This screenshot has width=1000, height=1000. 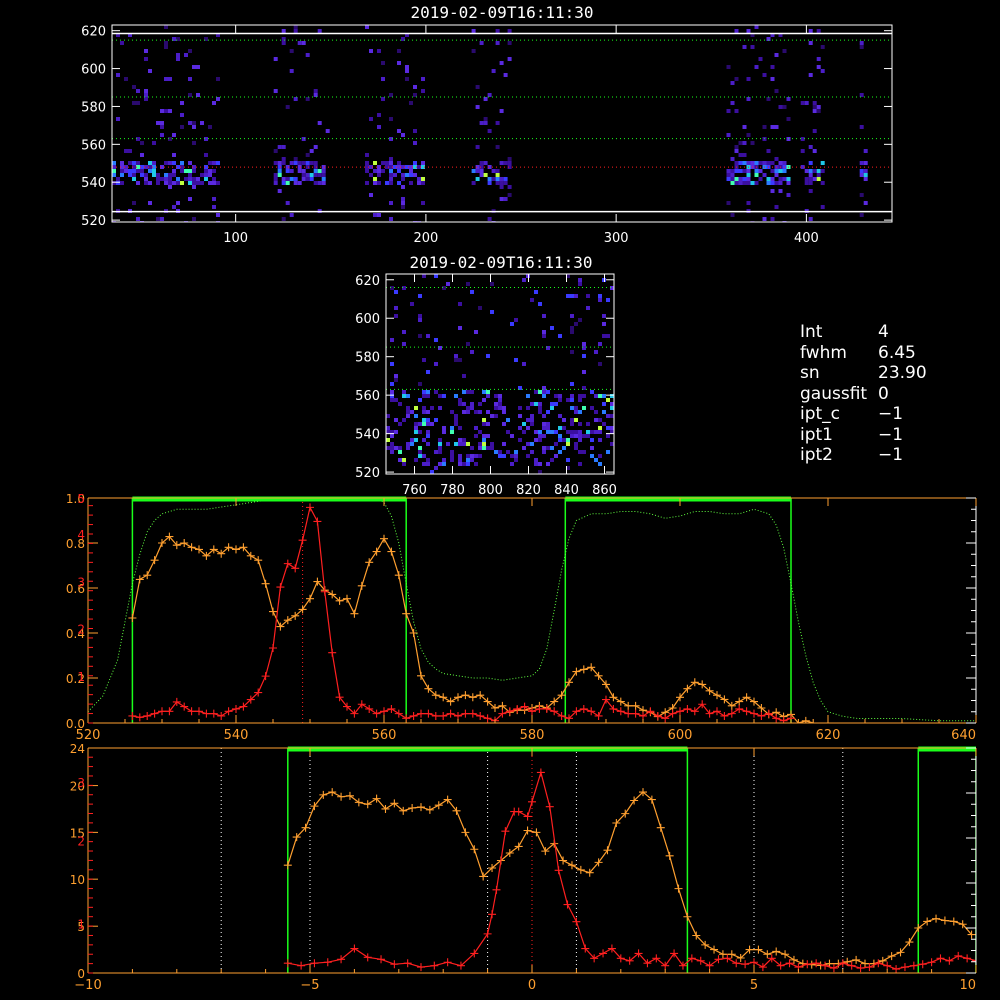 I want to click on spectrum-ytick-label-red: 5, so click(x=81, y=499).